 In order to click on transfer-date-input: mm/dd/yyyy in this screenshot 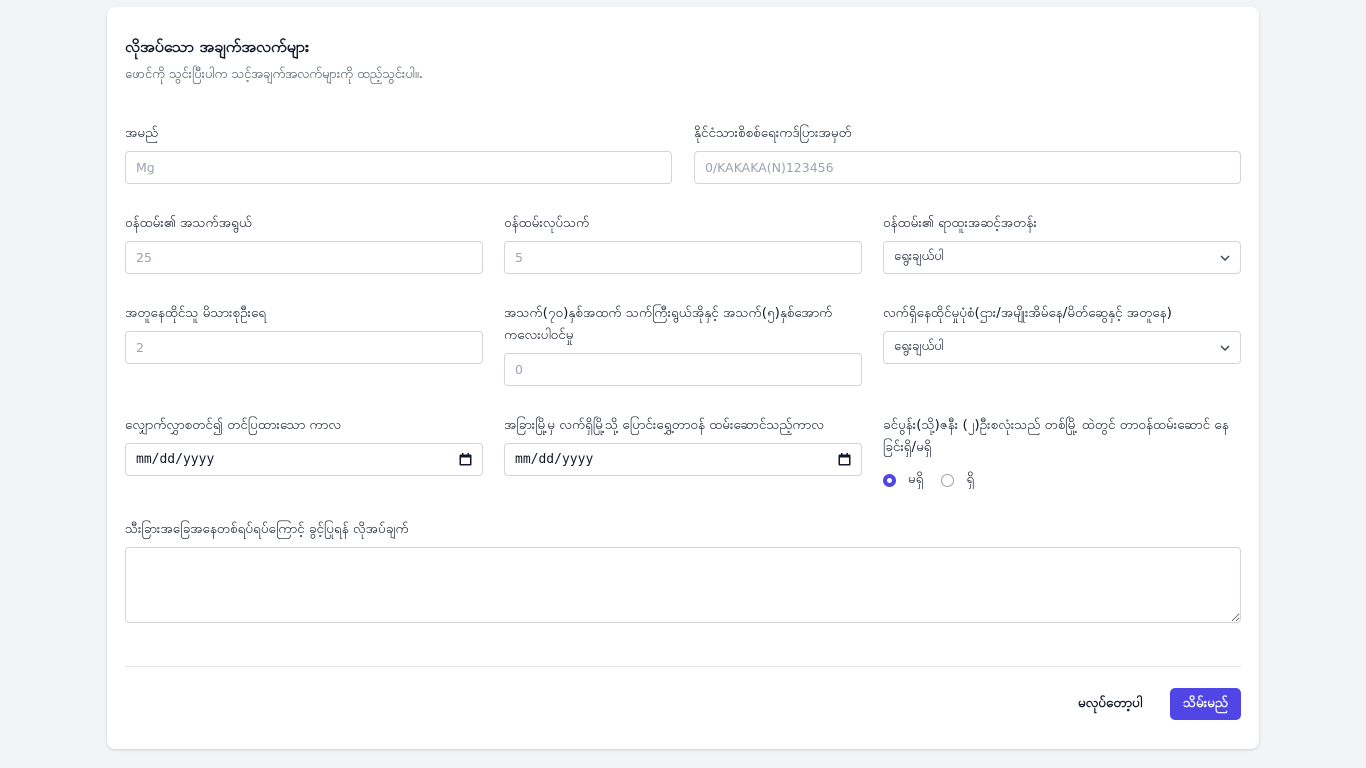, I will do `click(683, 459)`.